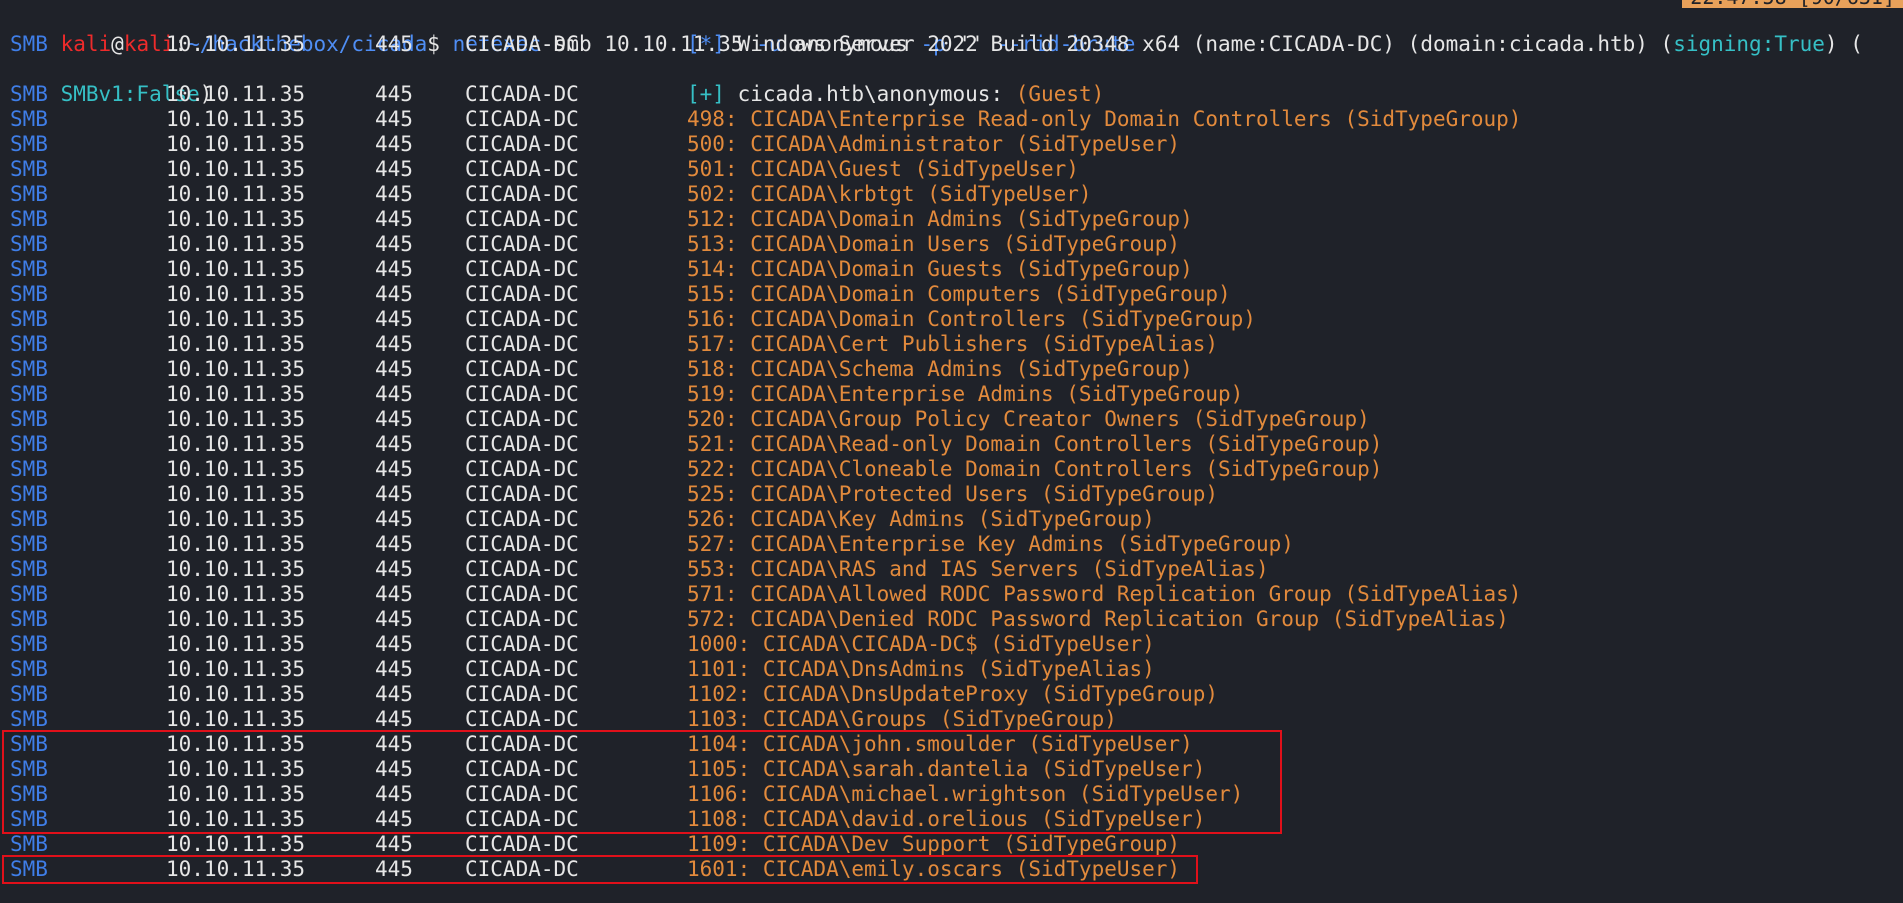 This screenshot has height=903, width=1903. What do you see at coordinates (1843, 44) in the screenshot?
I see `info-text-end: ) (` at bounding box center [1843, 44].